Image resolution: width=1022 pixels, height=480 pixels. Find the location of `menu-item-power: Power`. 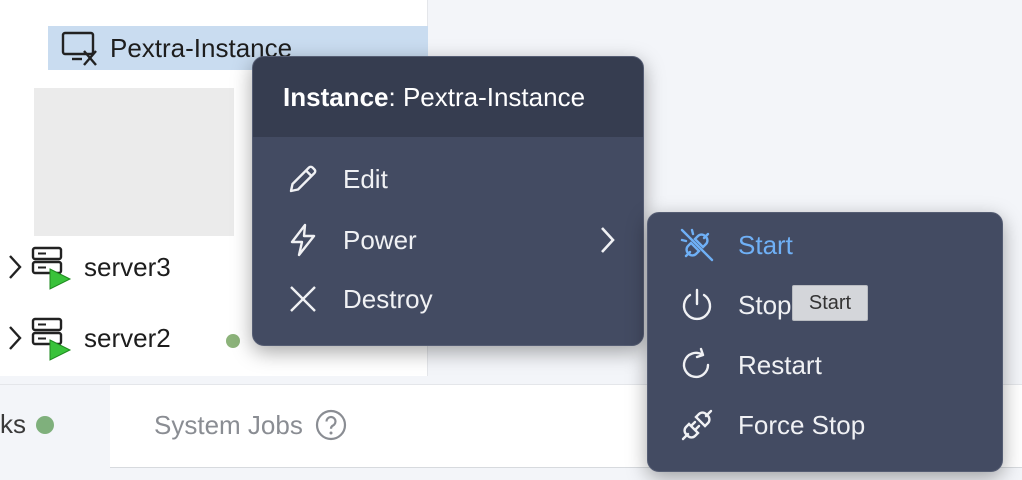

menu-item-power: Power is located at coordinates (448, 240).